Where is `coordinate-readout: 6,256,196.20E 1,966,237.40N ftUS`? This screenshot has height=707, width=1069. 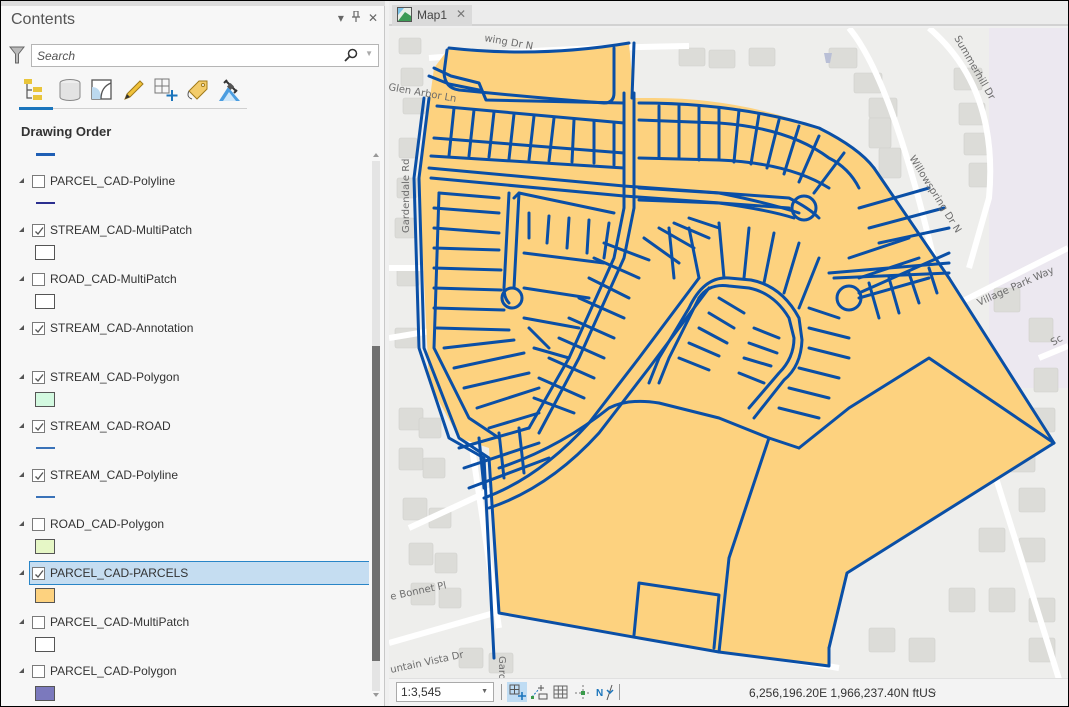 coordinate-readout: 6,256,196.20E 1,966,237.40N ftUS is located at coordinates (842, 693).